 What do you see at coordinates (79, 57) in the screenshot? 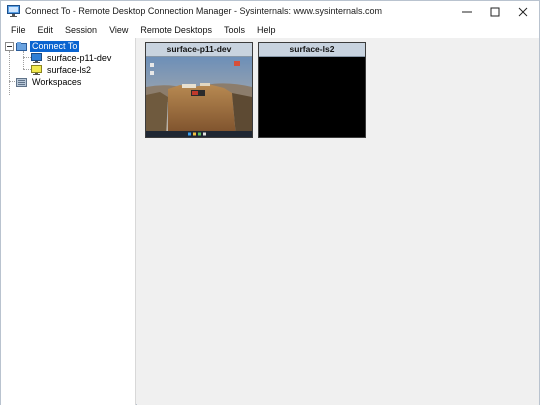
I see `tree-item-label: surface-p11-dev` at bounding box center [79, 57].